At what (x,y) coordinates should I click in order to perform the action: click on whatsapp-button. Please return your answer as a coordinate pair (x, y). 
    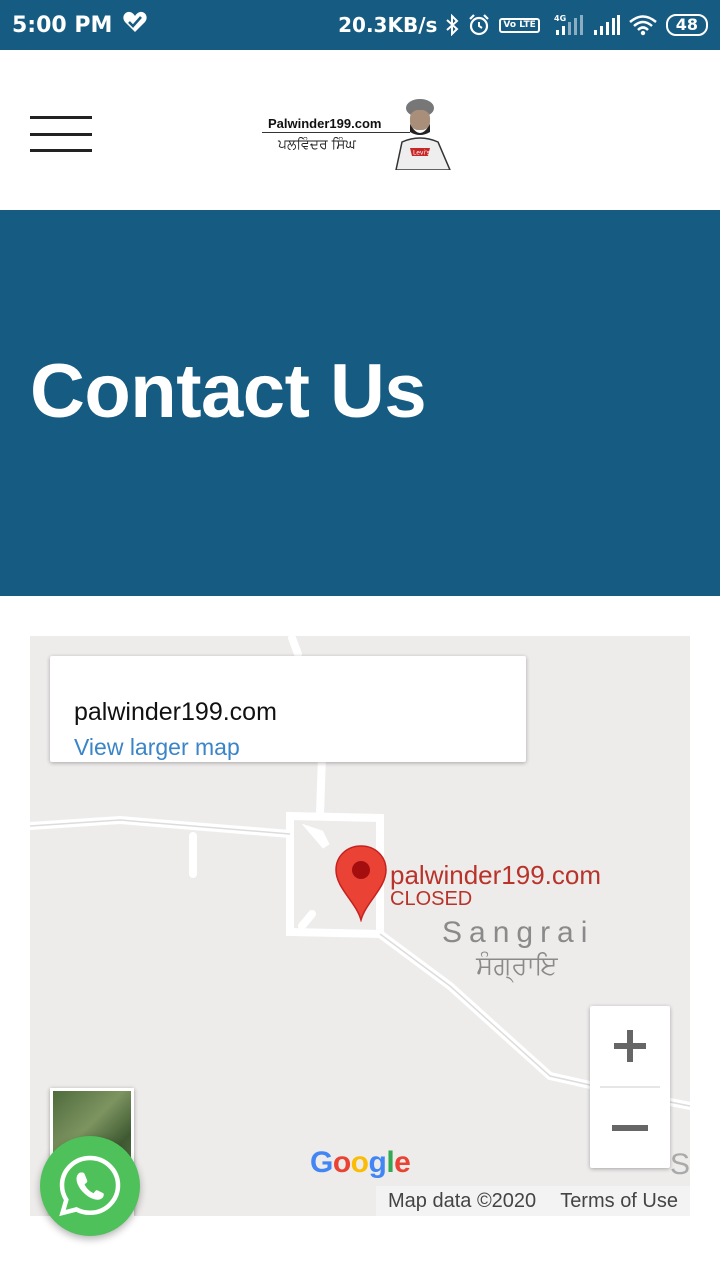
    Looking at the image, I should click on (90, 1186).